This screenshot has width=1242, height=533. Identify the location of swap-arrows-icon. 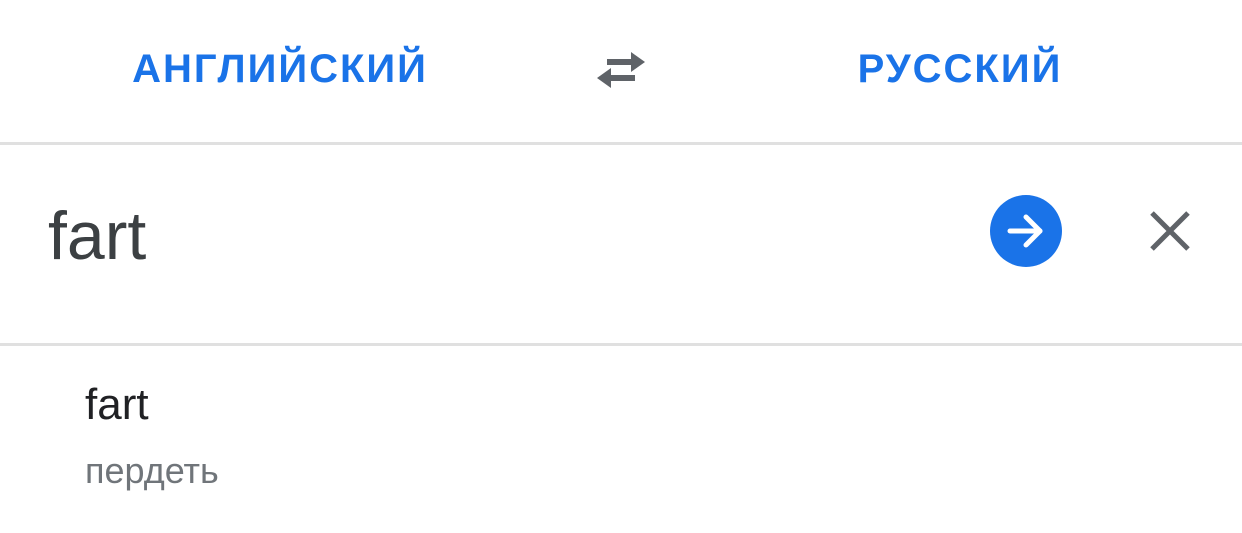
(621, 70).